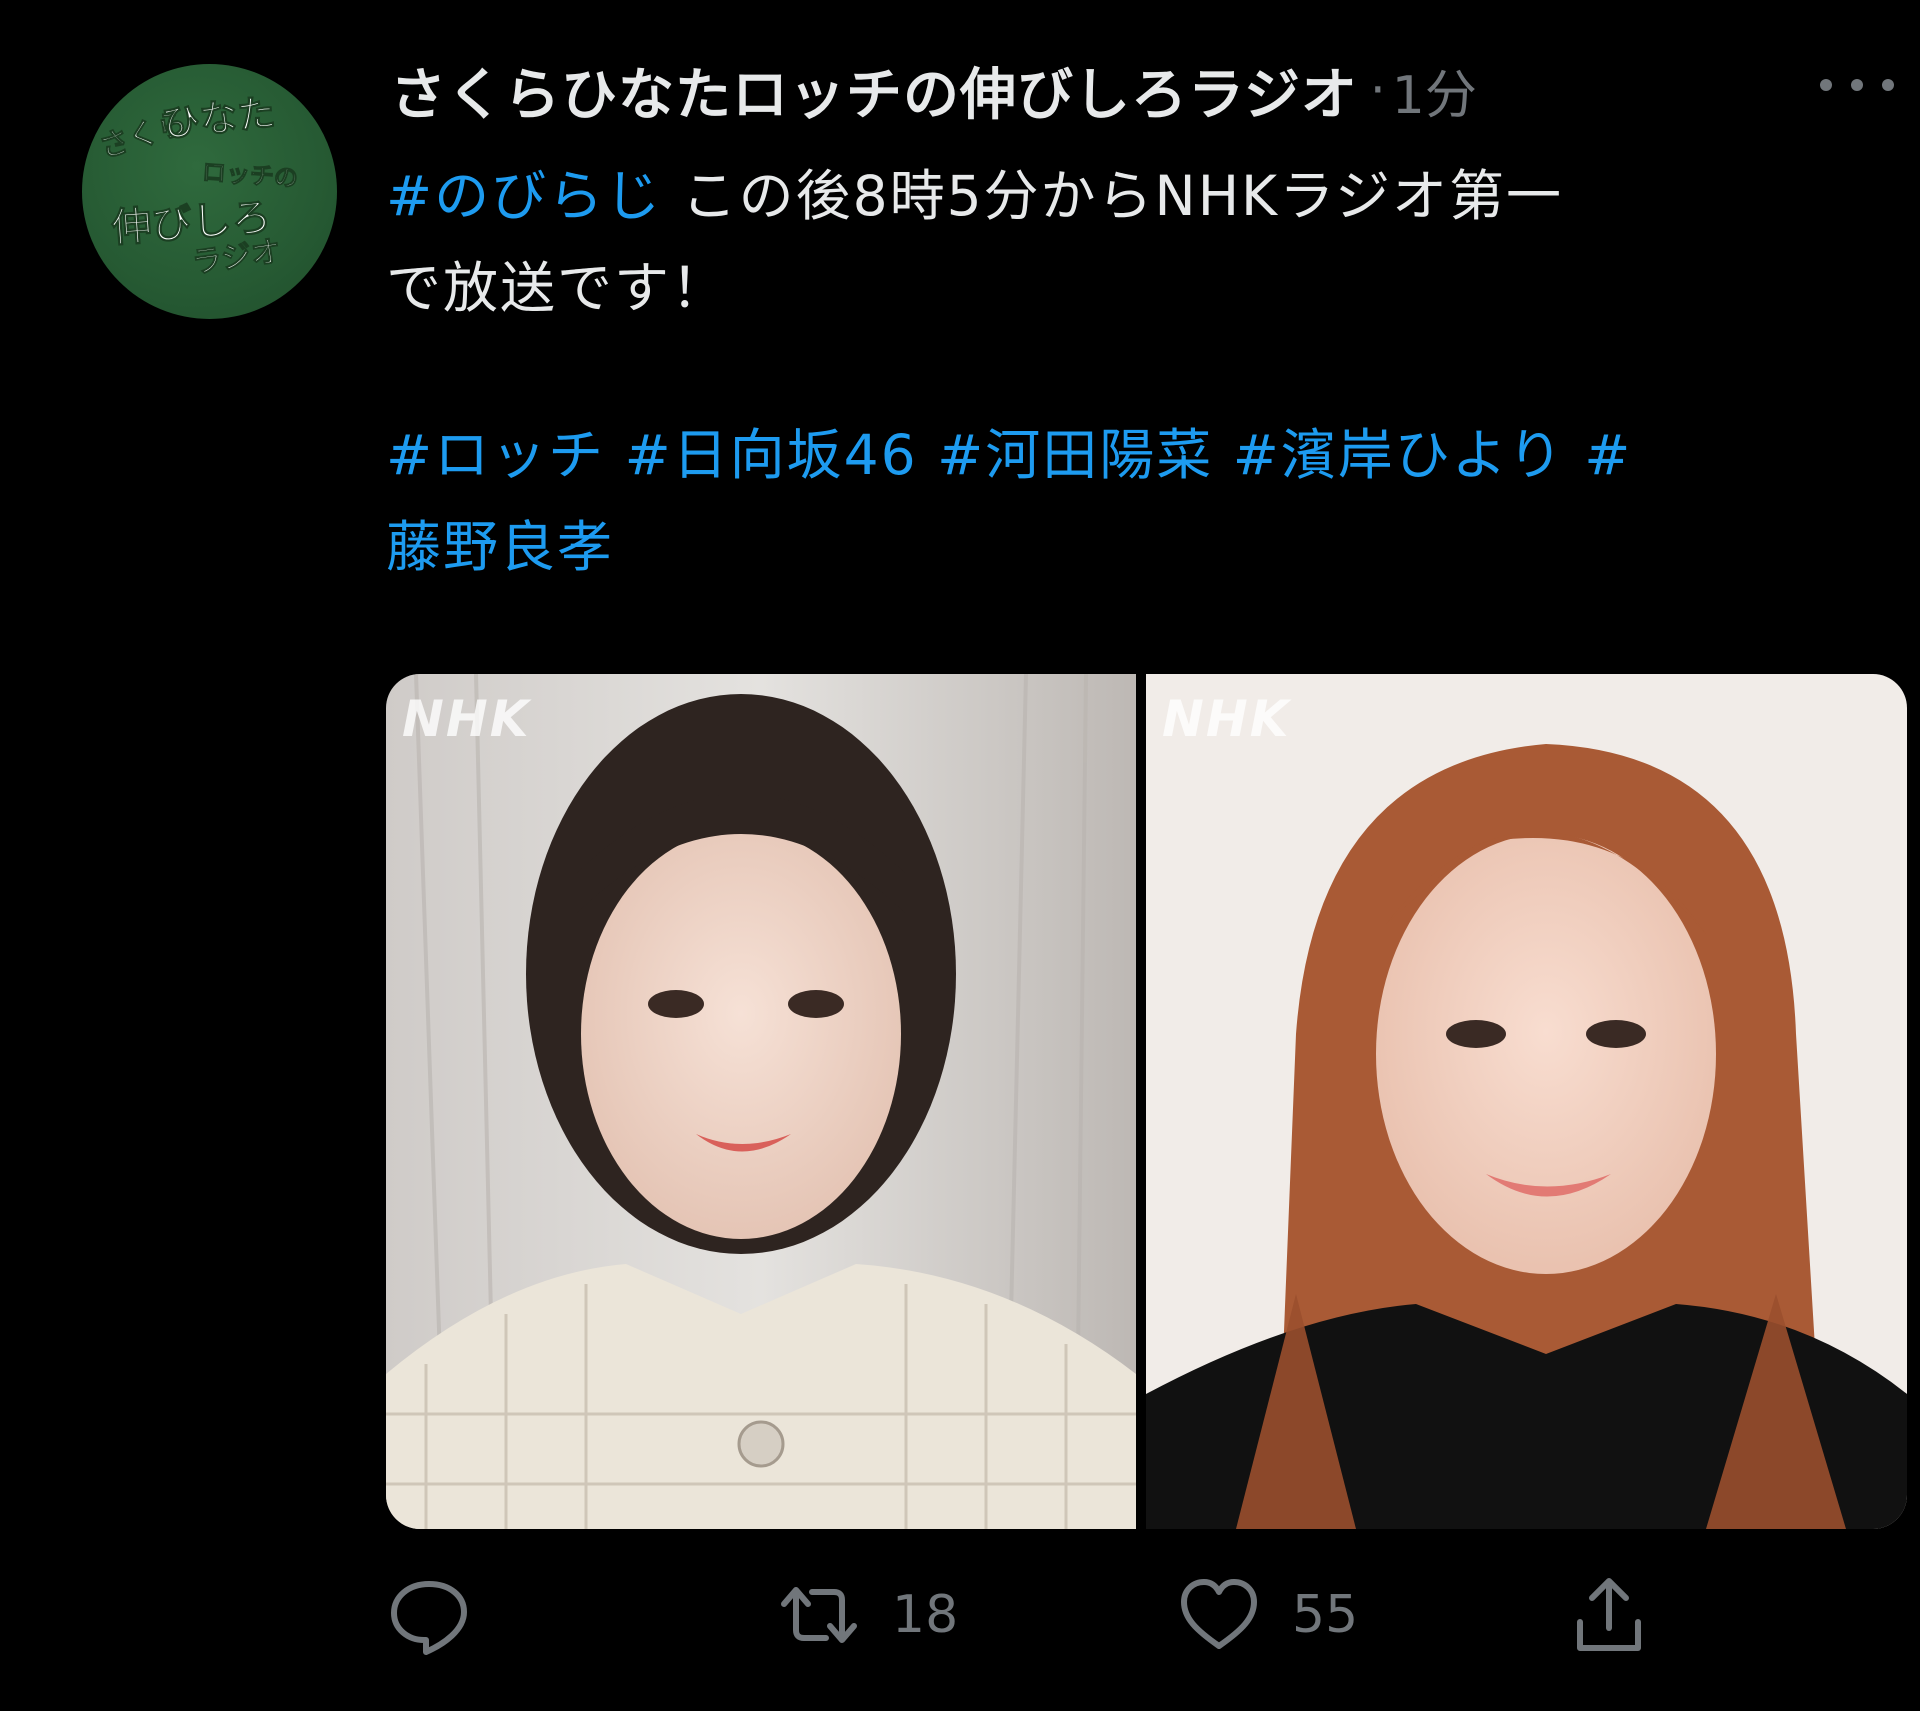 Image resolution: width=1920 pixels, height=1711 pixels. What do you see at coordinates (1267, 1615) in the screenshot?
I see `like-button: 55` at bounding box center [1267, 1615].